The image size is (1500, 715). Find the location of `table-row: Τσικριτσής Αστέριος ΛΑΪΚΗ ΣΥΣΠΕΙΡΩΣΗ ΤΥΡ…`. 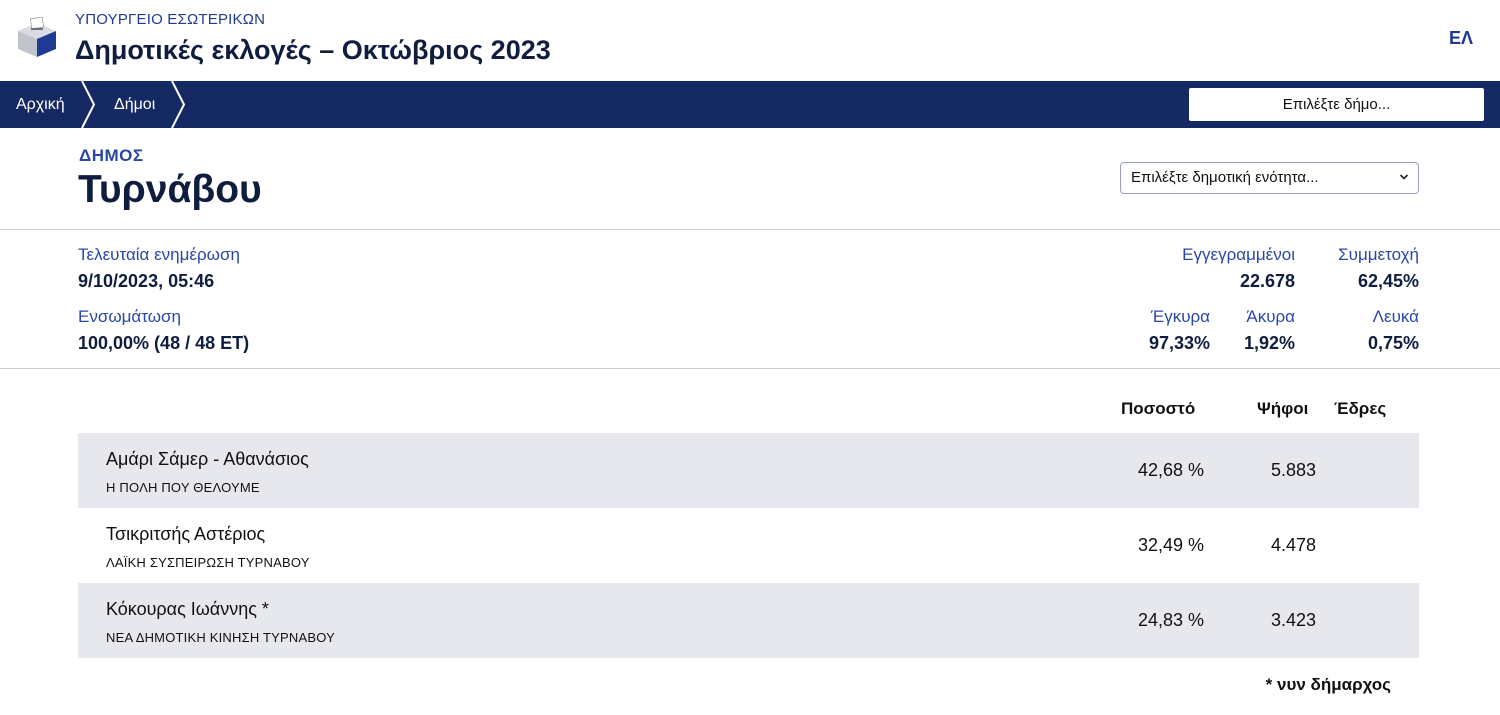

table-row: Τσικριτσής Αστέριος ΛΑΪΚΗ ΣΥΣΠΕΙΡΩΣΗ ΤΥΡ… is located at coordinates (748, 545).